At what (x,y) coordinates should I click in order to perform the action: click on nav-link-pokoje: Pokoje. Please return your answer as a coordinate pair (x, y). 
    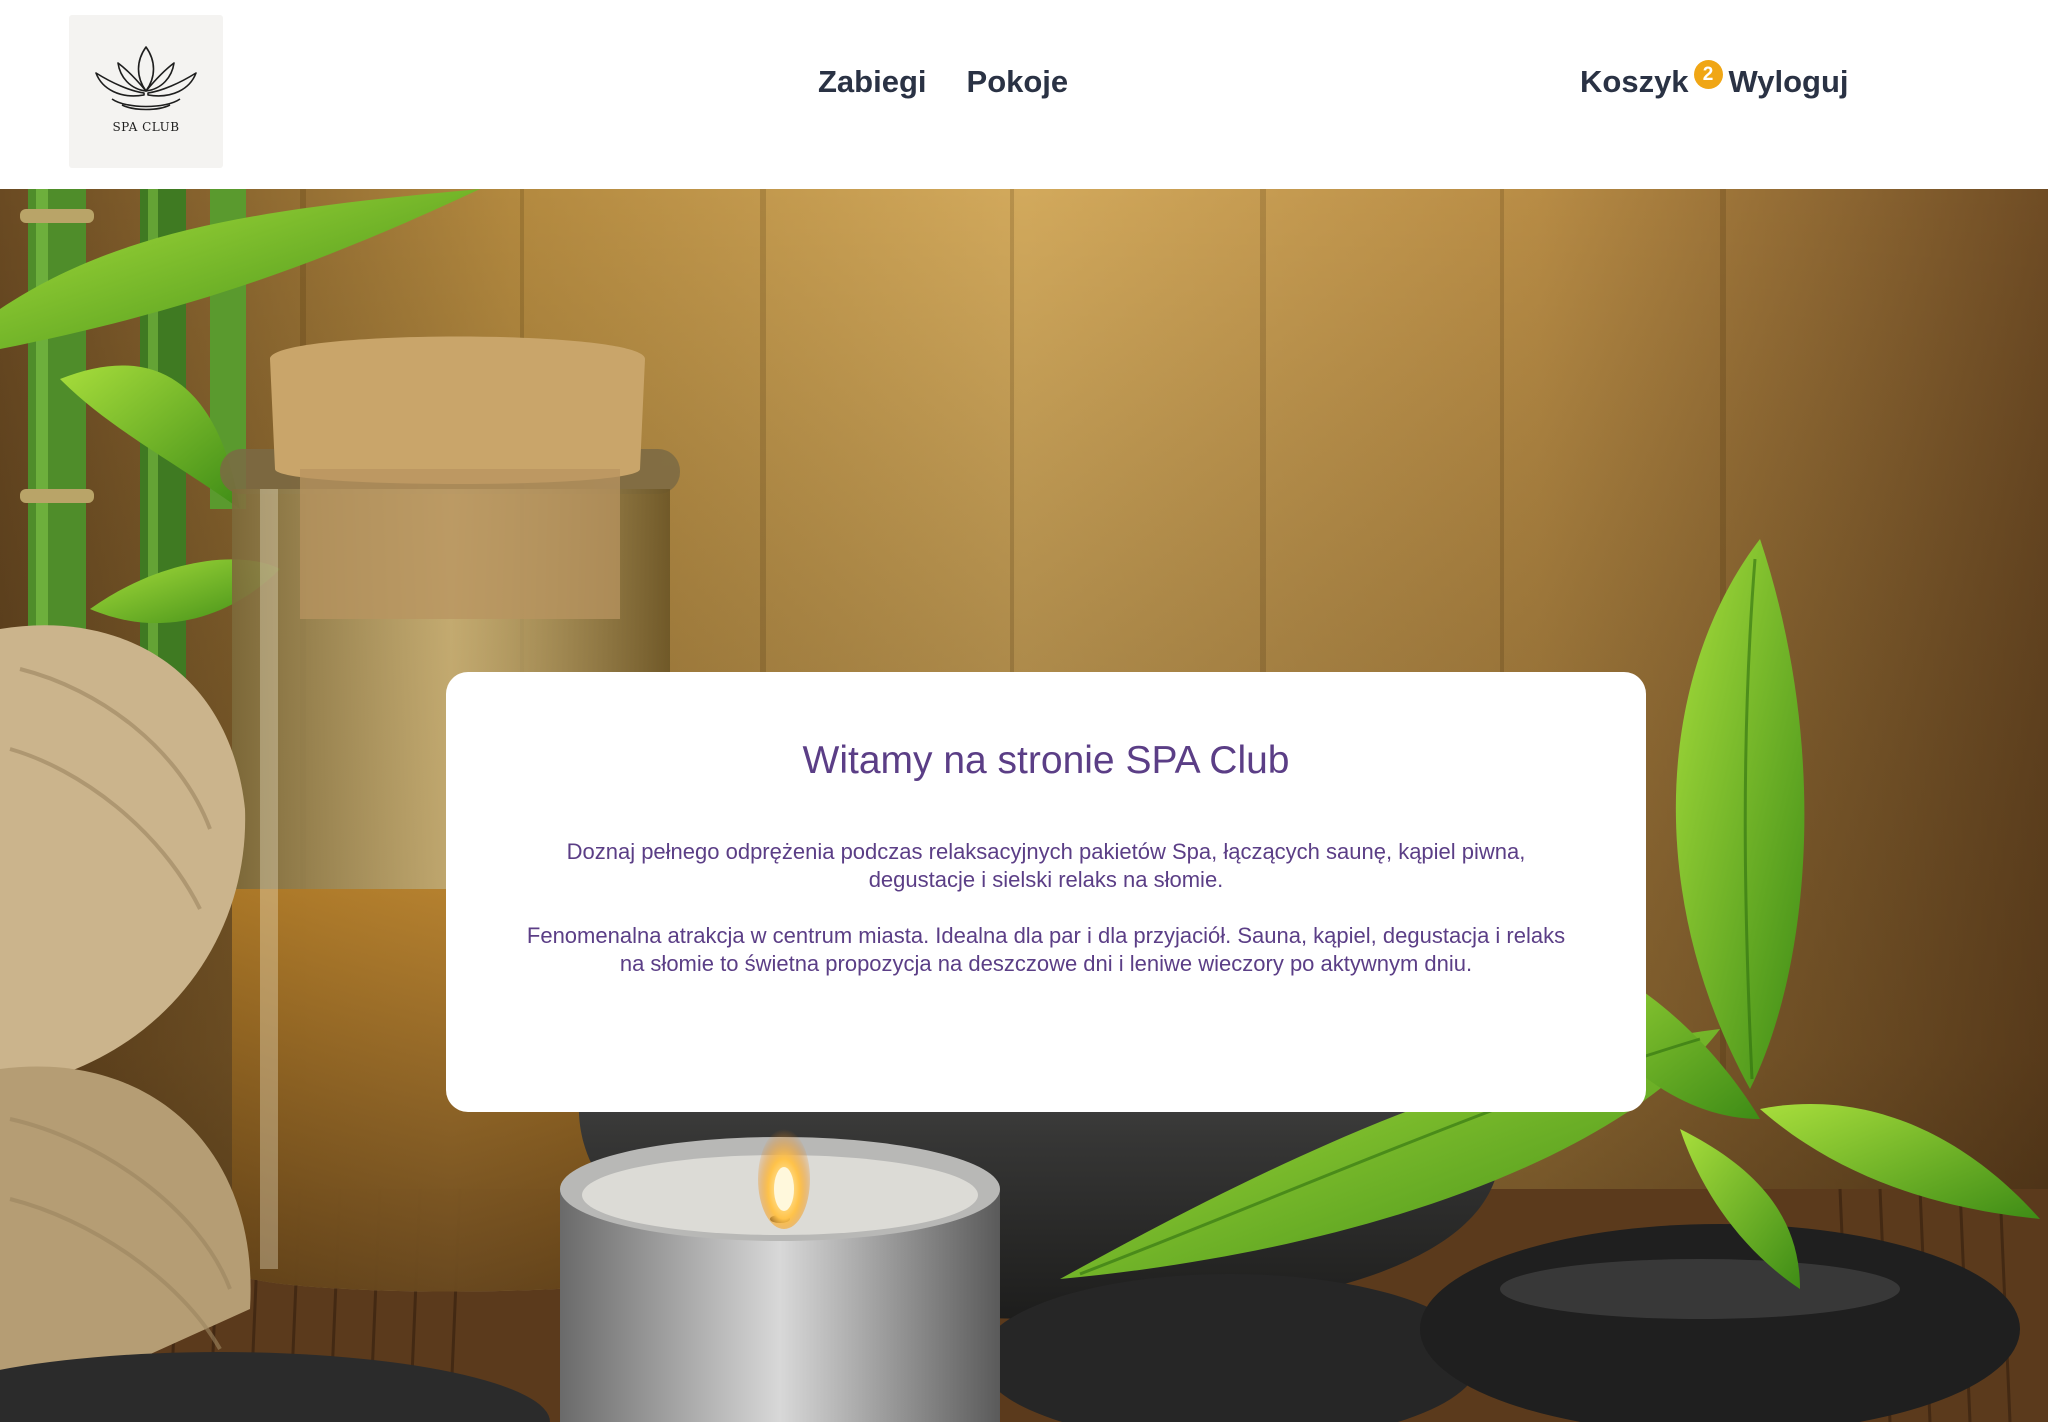
    Looking at the image, I should click on (1018, 82).